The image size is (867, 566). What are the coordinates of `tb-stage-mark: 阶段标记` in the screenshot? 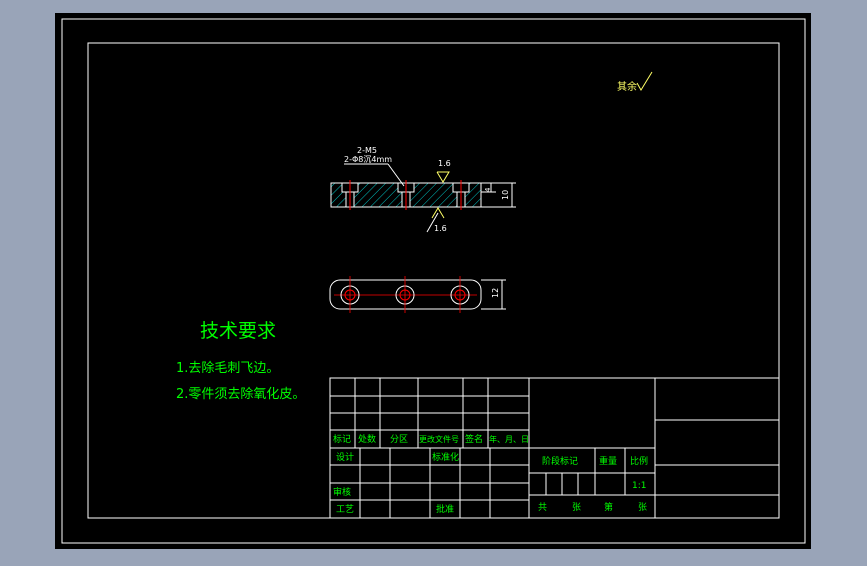 It's located at (560, 461).